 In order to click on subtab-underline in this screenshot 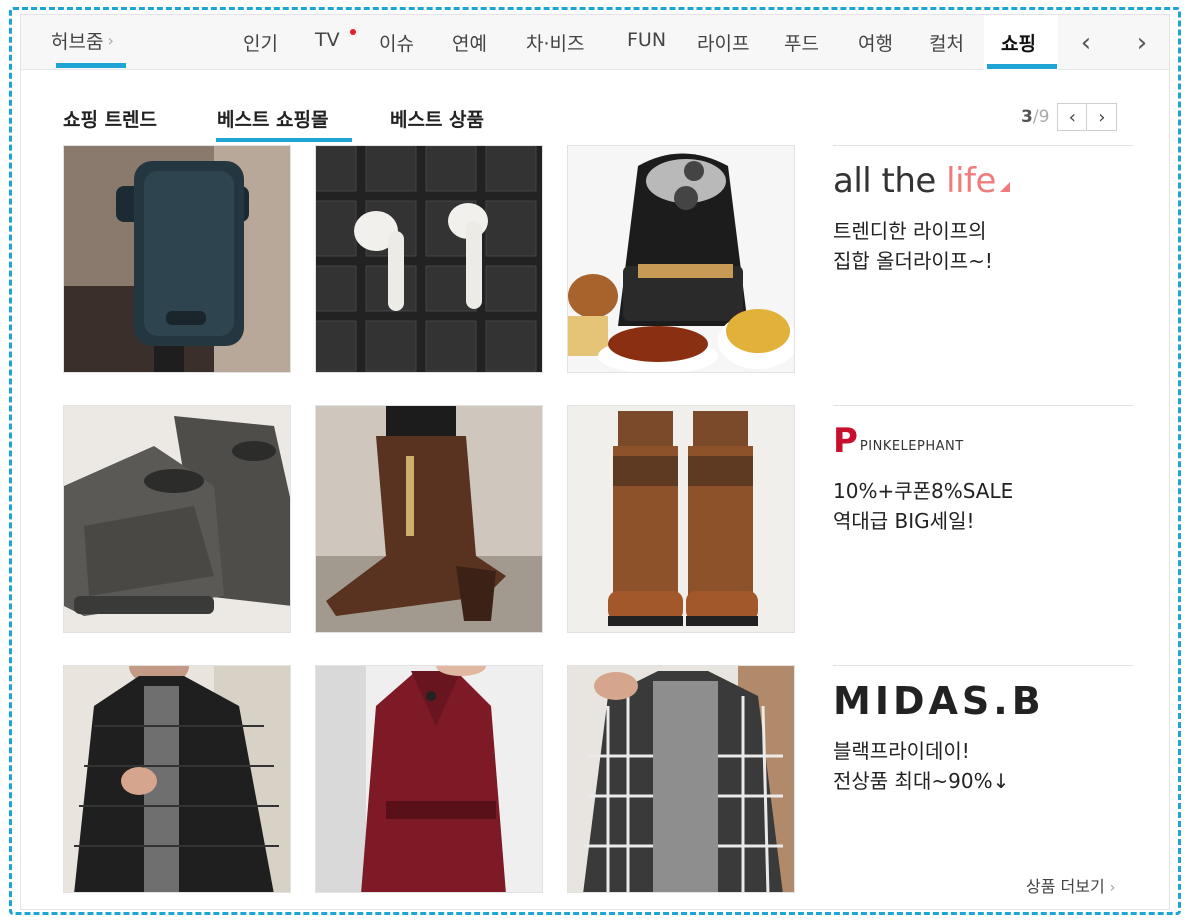, I will do `click(284, 140)`.